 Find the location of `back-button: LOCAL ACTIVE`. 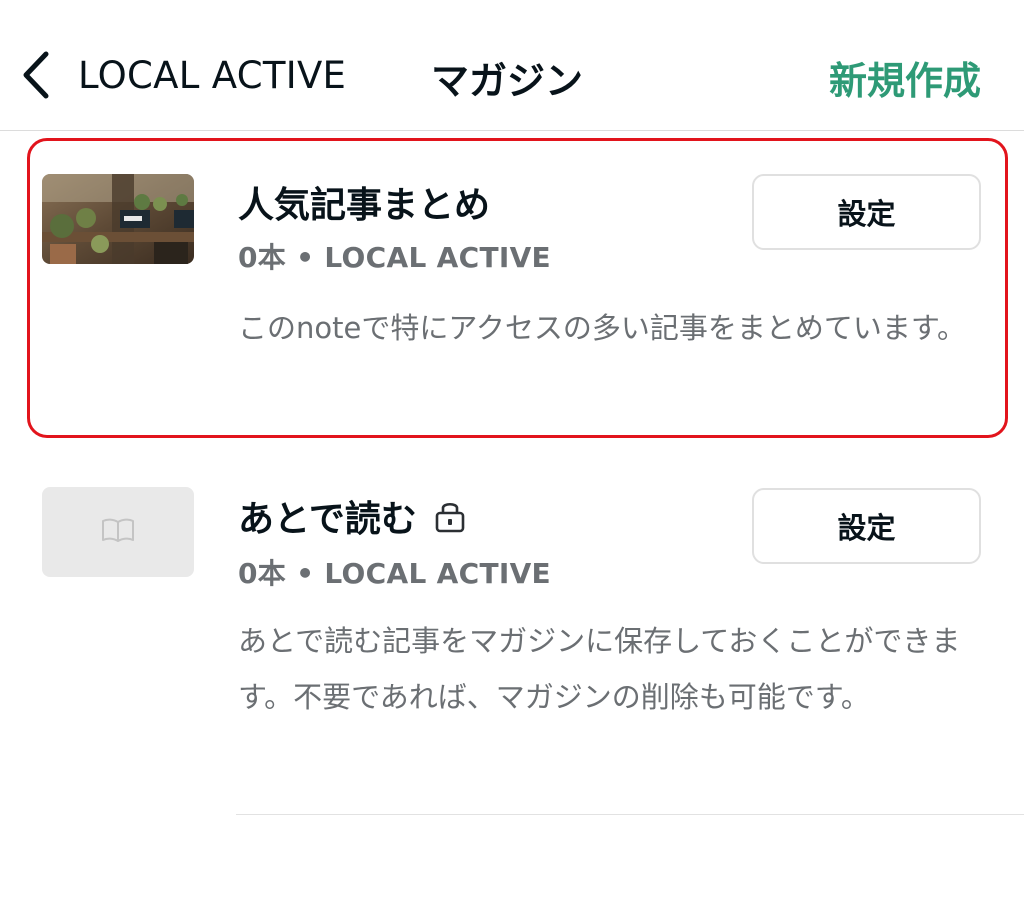

back-button: LOCAL ACTIVE is located at coordinates (182, 75).